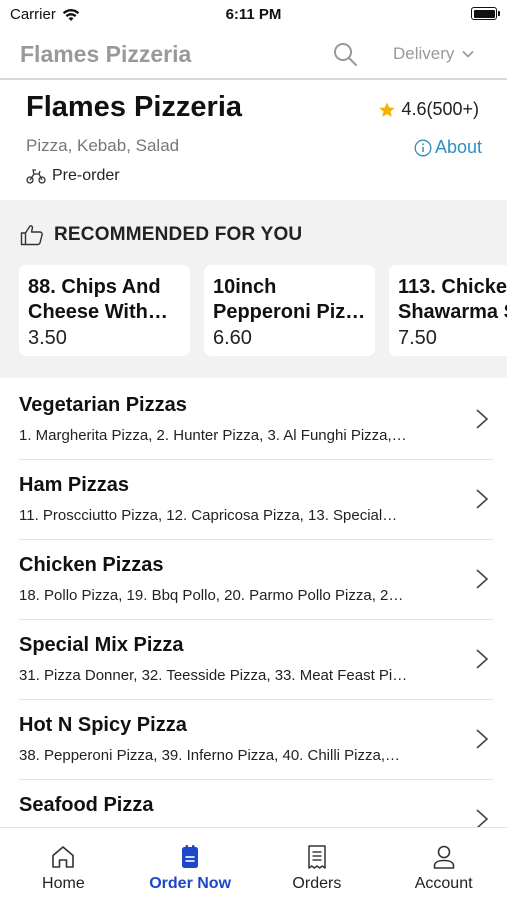 Image resolution: width=507 pixels, height=900 pixels. What do you see at coordinates (232, 338) in the screenshot?
I see `recommended-item-price: 6.60` at bounding box center [232, 338].